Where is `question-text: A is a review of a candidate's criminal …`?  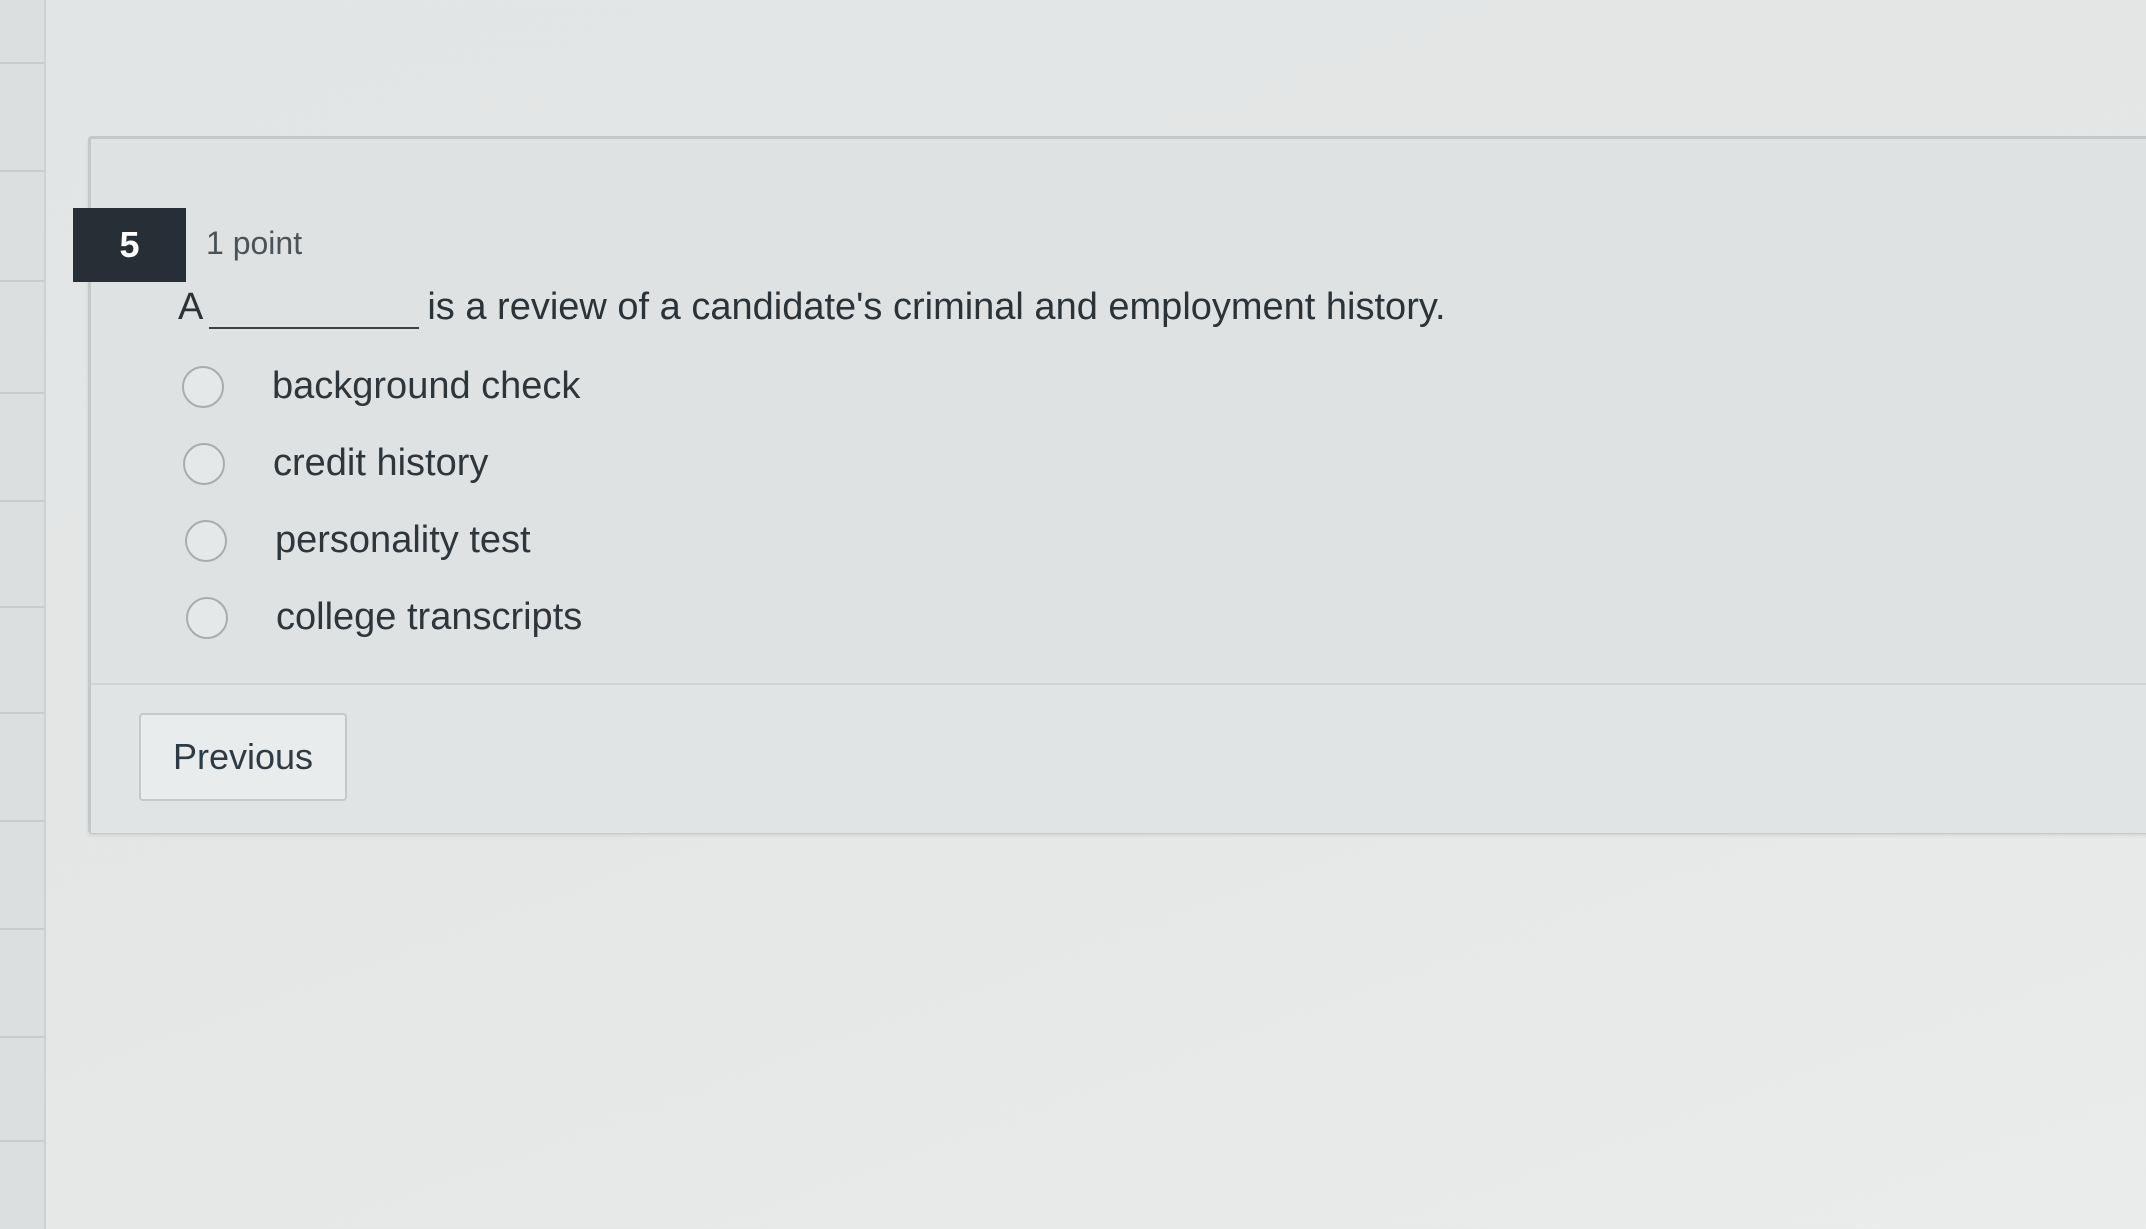 question-text: A is a review of a candidate's criminal … is located at coordinates (812, 306).